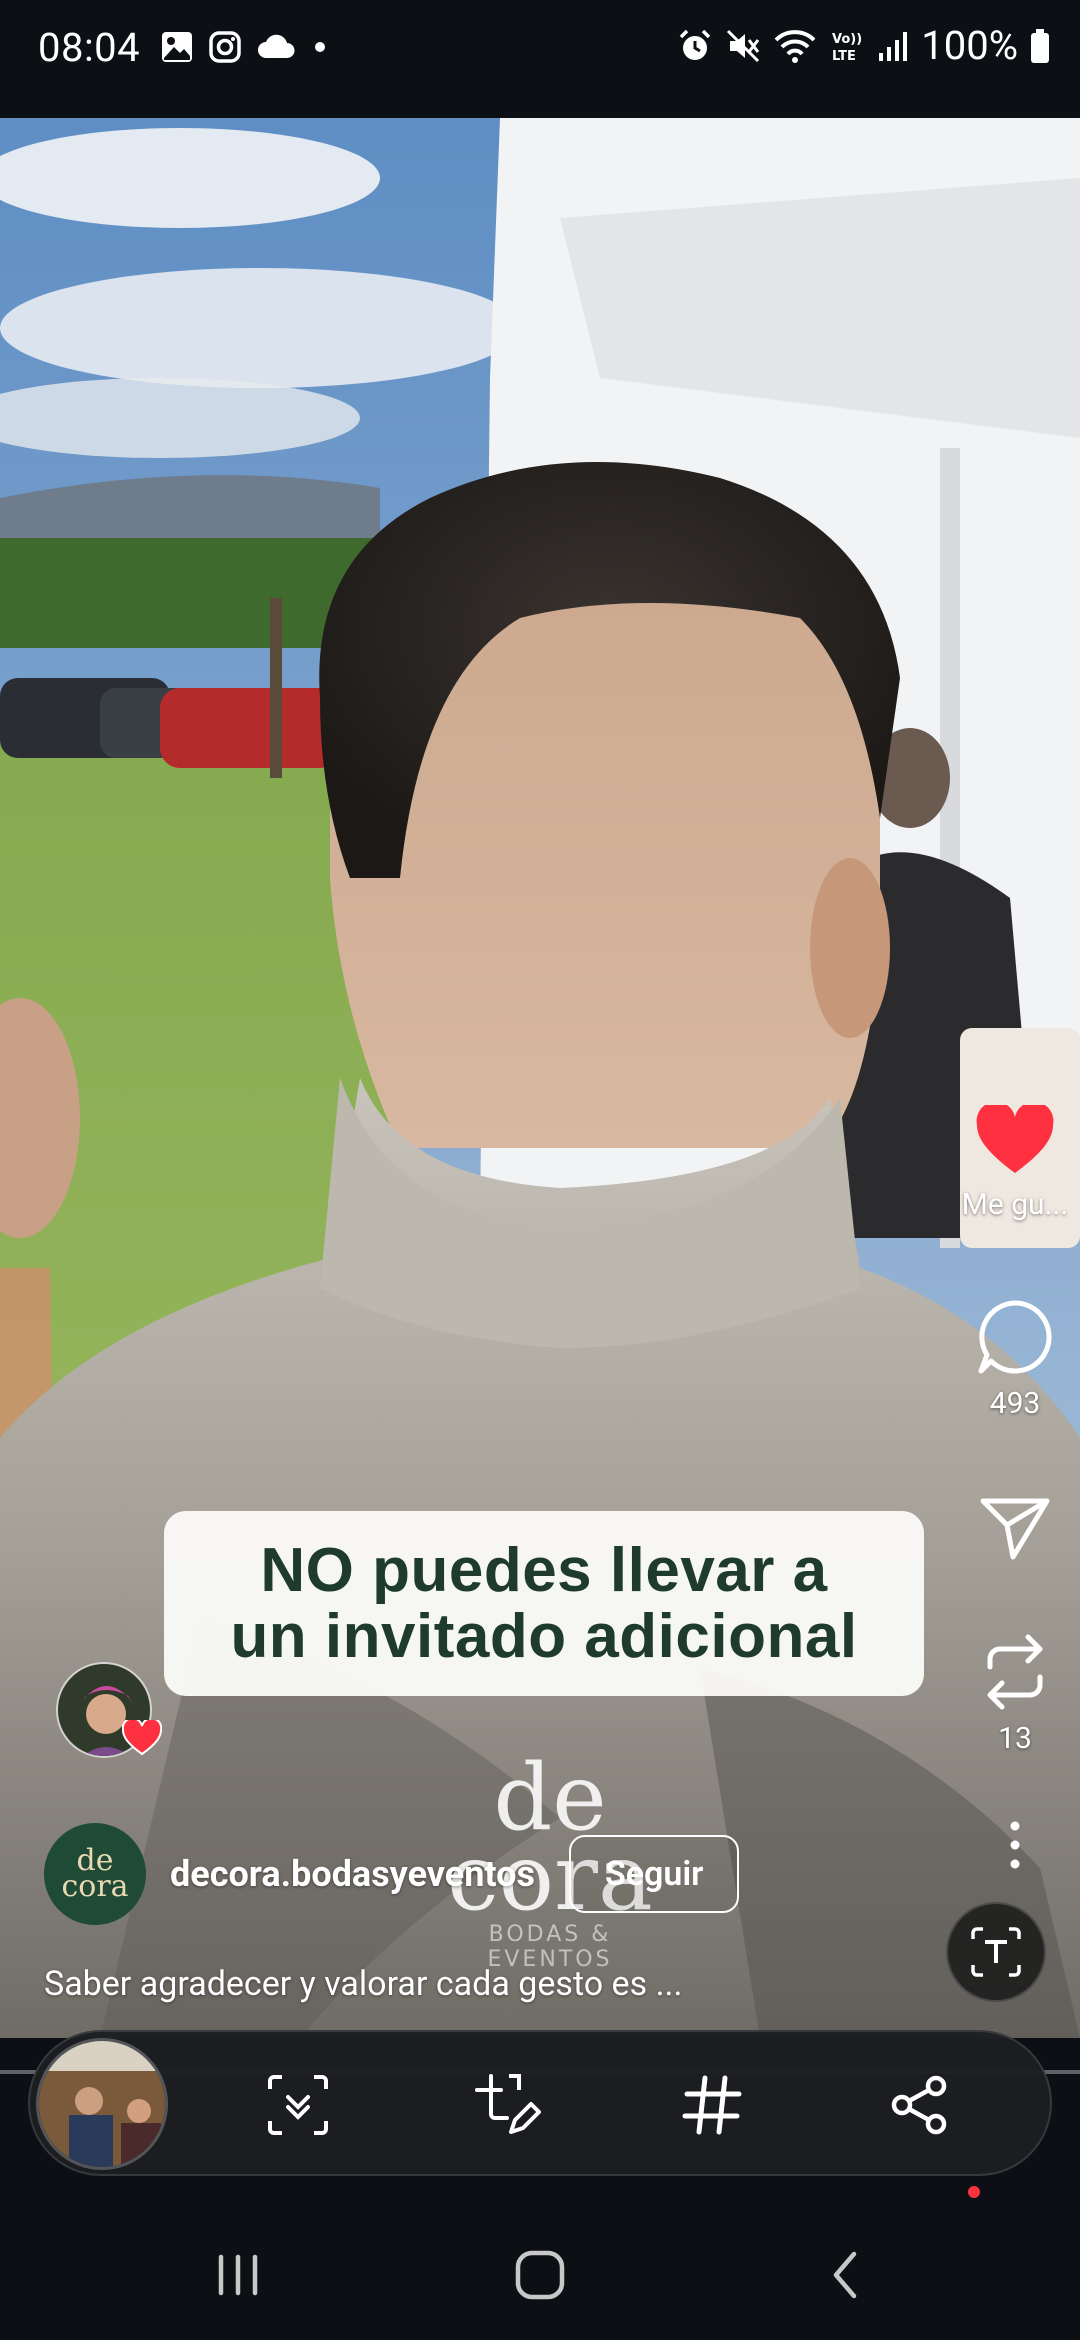  I want to click on comment-count: 493, so click(1015, 1403).